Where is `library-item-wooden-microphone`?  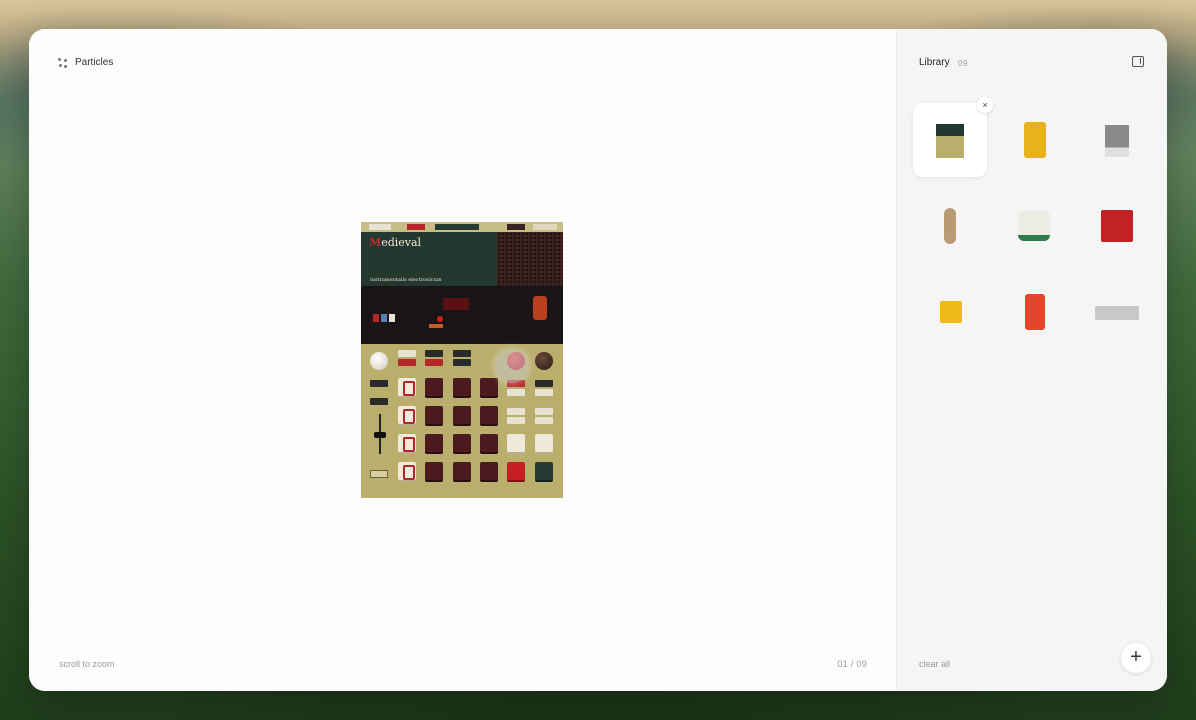 library-item-wooden-microphone is located at coordinates (950, 226).